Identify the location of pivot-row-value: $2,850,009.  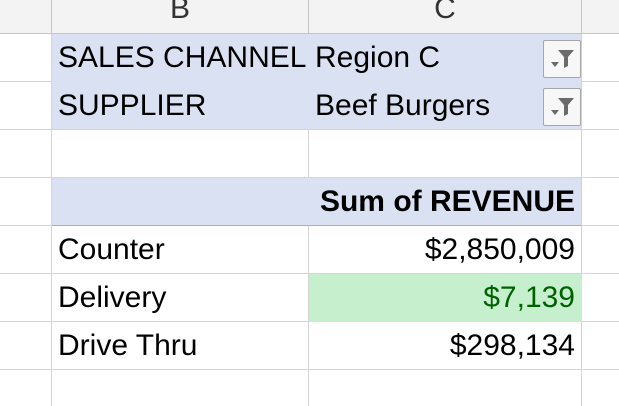
(445, 250).